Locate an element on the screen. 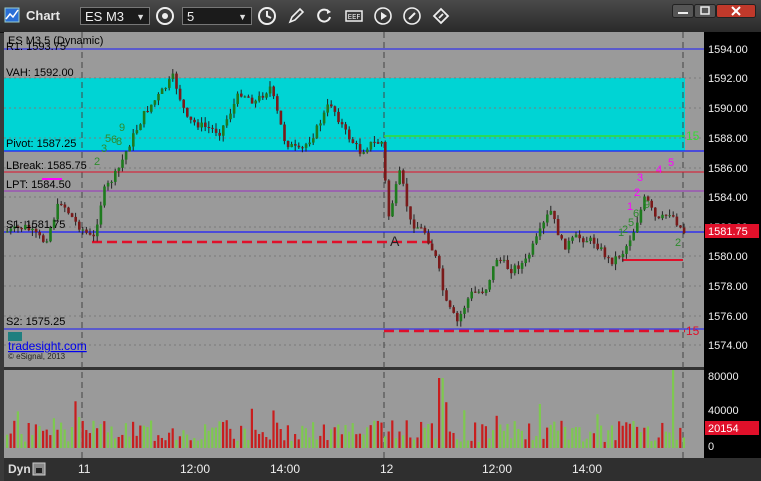 The height and width of the screenshot is (481, 761). close-button is located at coordinates (736, 11).